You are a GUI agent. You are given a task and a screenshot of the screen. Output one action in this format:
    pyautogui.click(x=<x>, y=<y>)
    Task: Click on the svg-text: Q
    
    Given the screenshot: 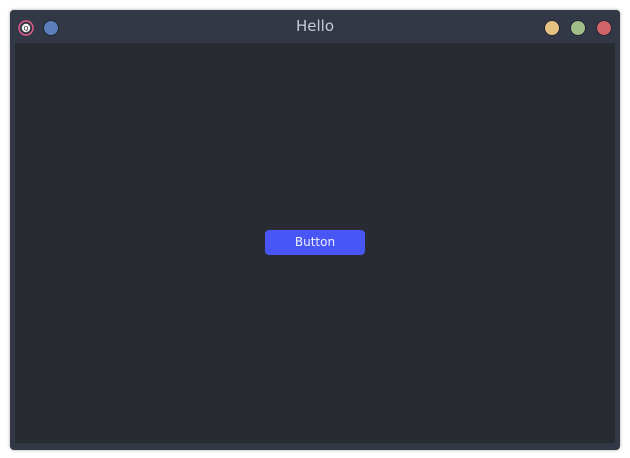 What is the action you would take?
    pyautogui.click(x=26, y=29)
    